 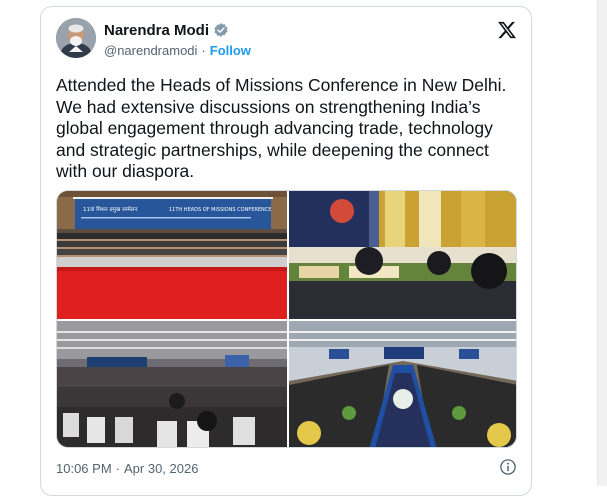 I want to click on verified-badge-icon, so click(x=221, y=30).